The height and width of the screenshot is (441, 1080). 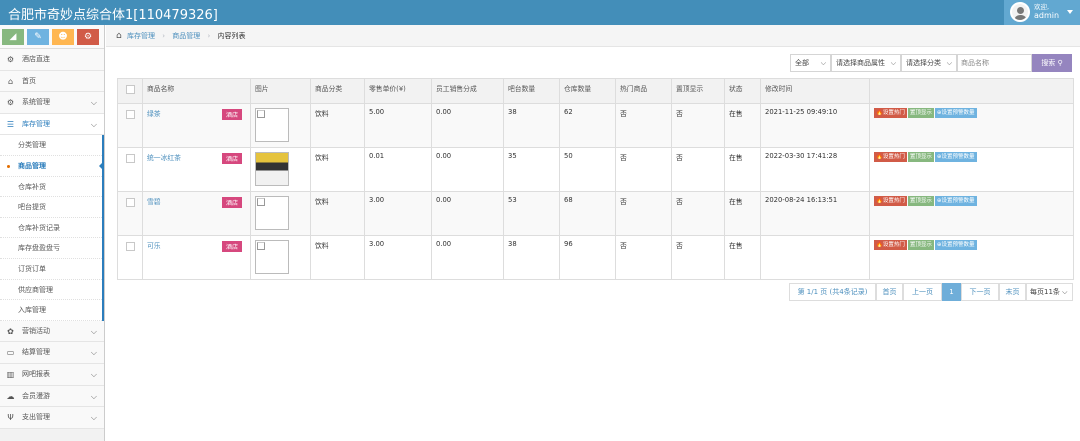 What do you see at coordinates (186, 36) in the screenshot?
I see `breadcrumb-products: 商品管理` at bounding box center [186, 36].